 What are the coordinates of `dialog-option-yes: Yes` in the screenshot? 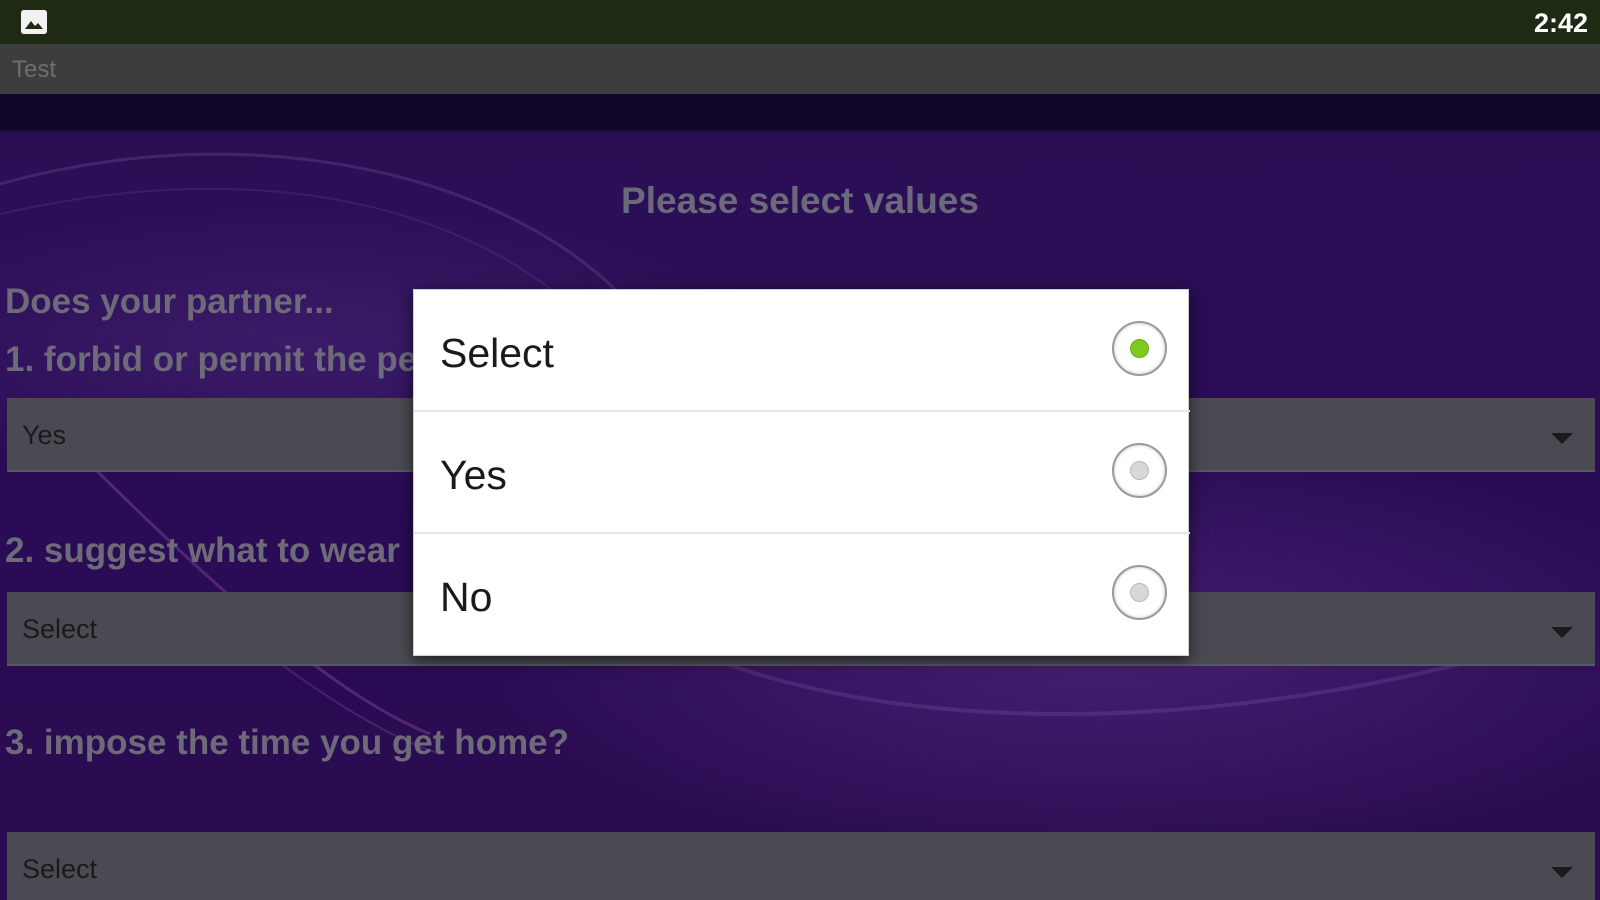 It's located at (802, 473).